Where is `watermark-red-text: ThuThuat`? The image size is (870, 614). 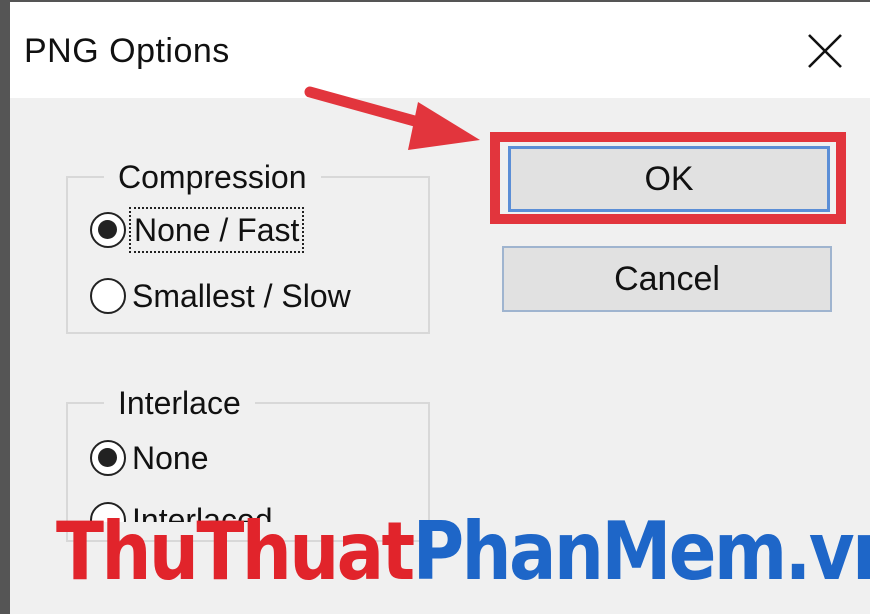
watermark-red-text: ThuThuat is located at coordinates (235, 551).